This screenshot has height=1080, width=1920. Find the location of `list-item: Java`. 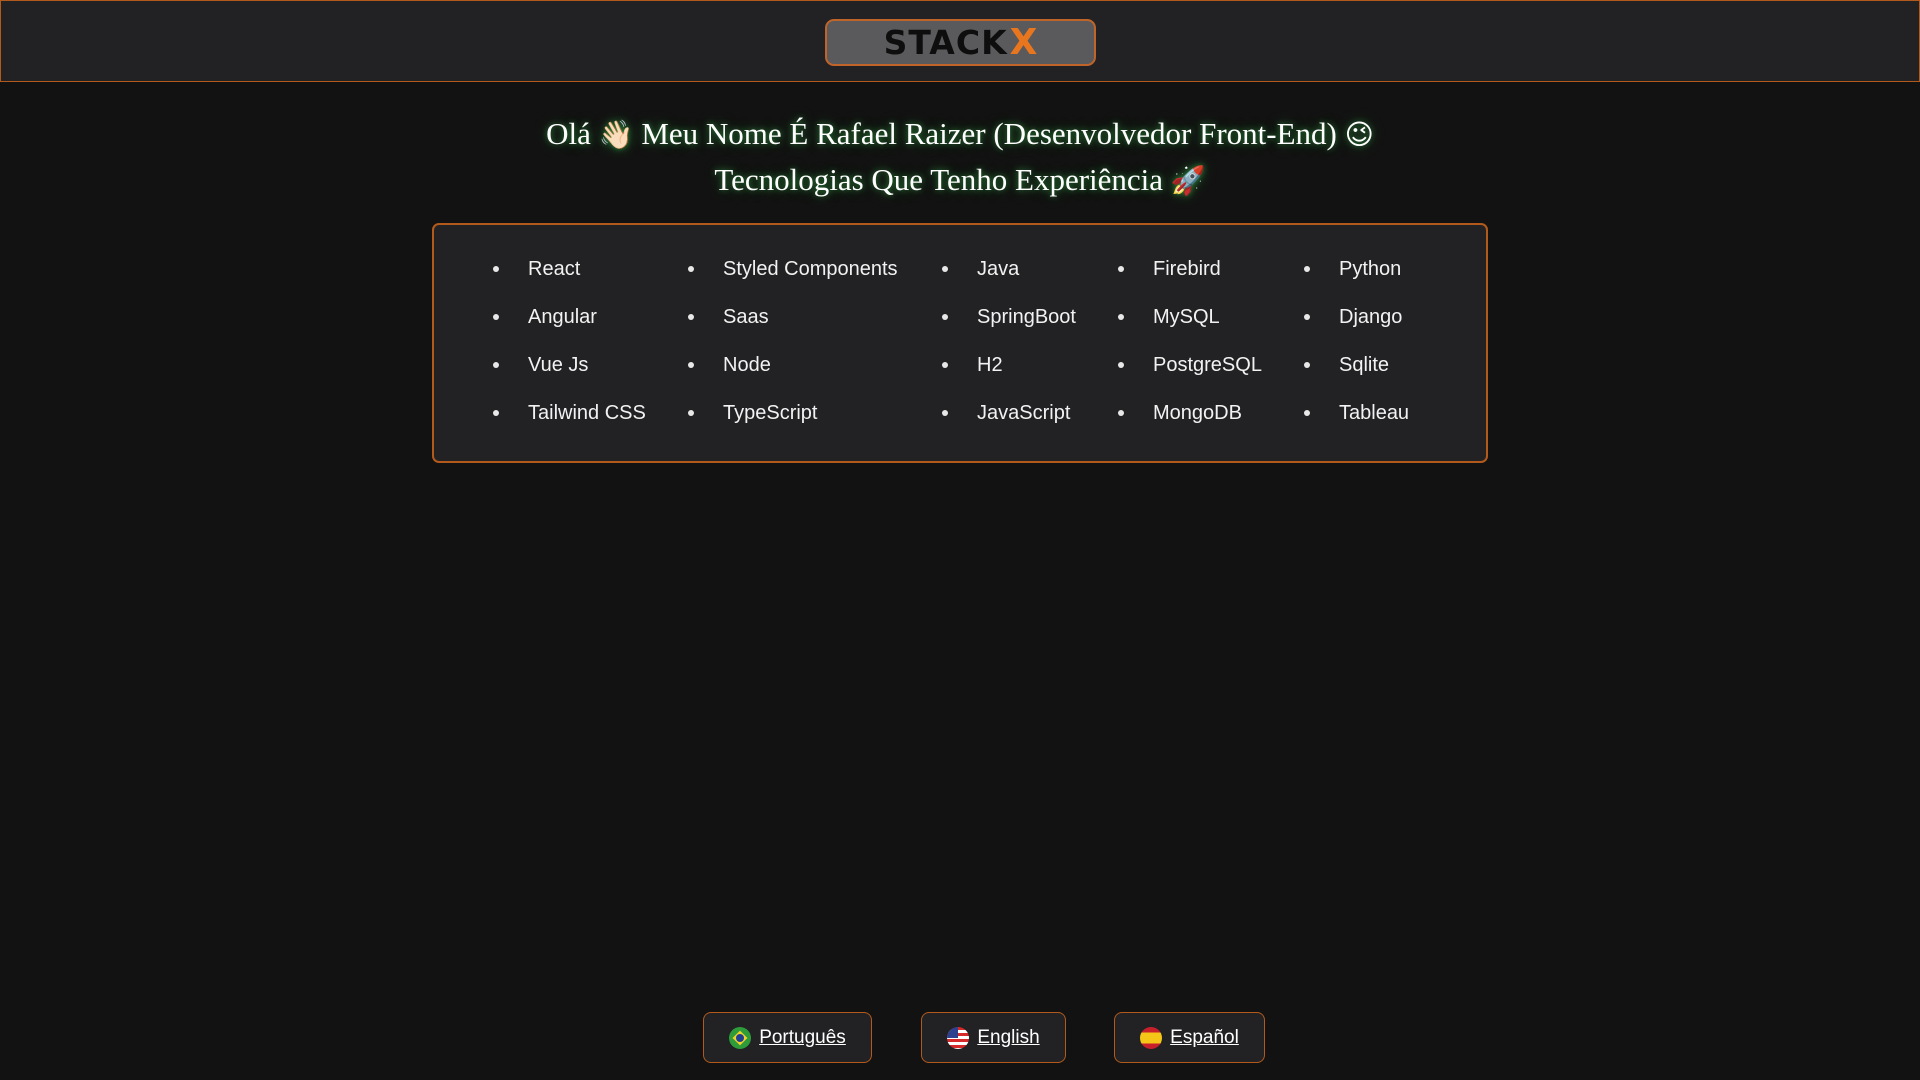

list-item: Java is located at coordinates (1009, 269).